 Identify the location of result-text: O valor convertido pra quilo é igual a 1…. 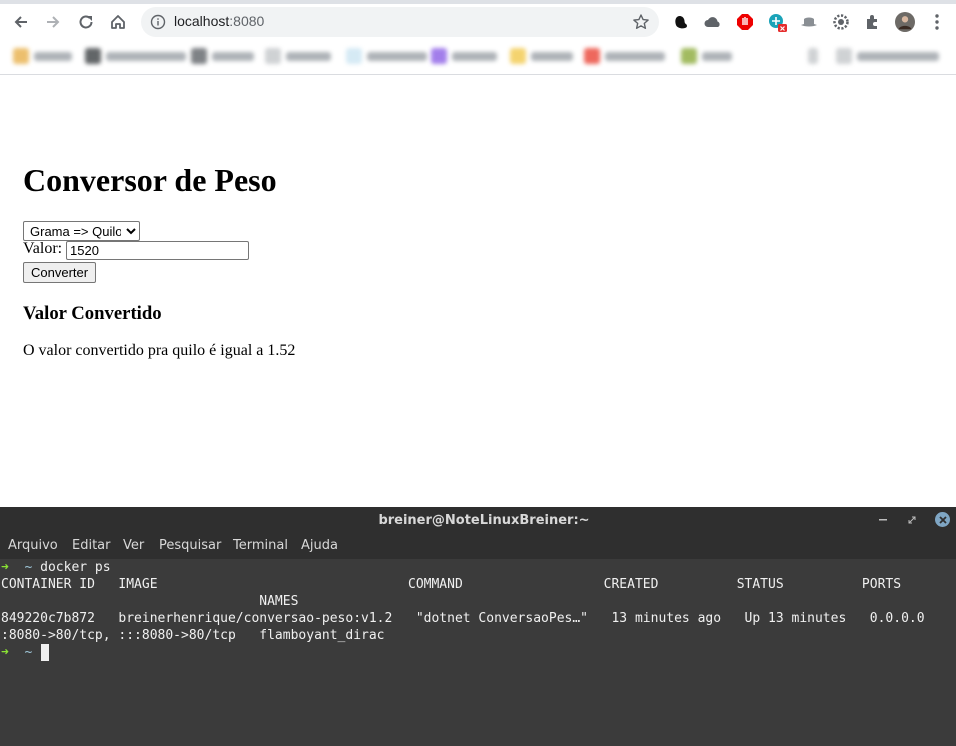
(159, 350).